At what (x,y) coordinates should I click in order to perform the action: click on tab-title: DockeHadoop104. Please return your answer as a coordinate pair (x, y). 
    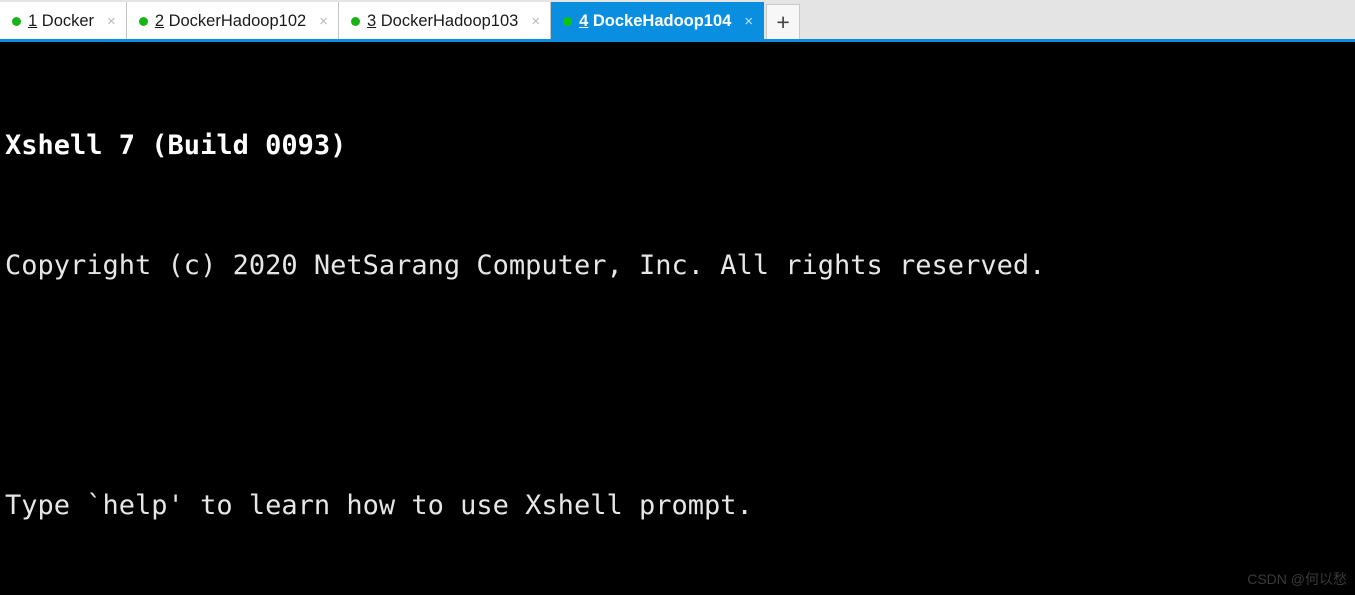
    Looking at the image, I should click on (662, 20).